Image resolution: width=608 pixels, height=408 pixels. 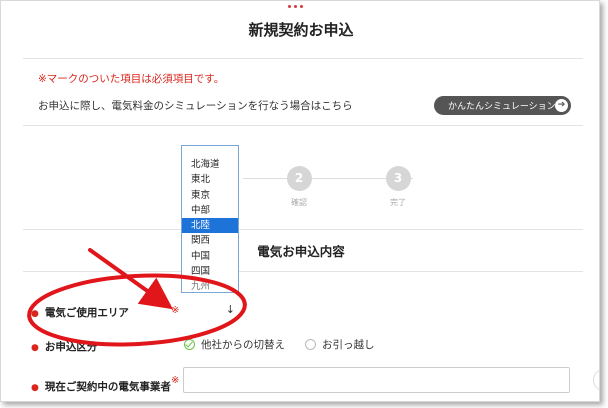 What do you see at coordinates (210, 195) in the screenshot?
I see `area-option-tokyo: 東京` at bounding box center [210, 195].